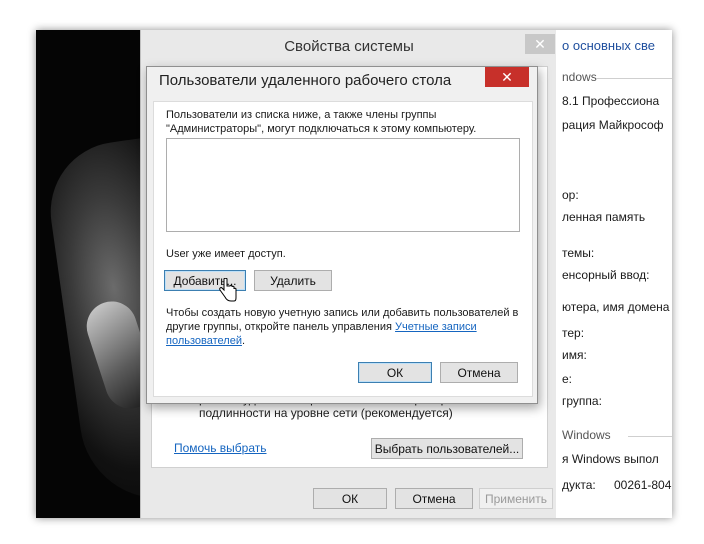 The height and width of the screenshot is (544, 704). I want to click on info-activation-section: Windows, so click(586, 435).